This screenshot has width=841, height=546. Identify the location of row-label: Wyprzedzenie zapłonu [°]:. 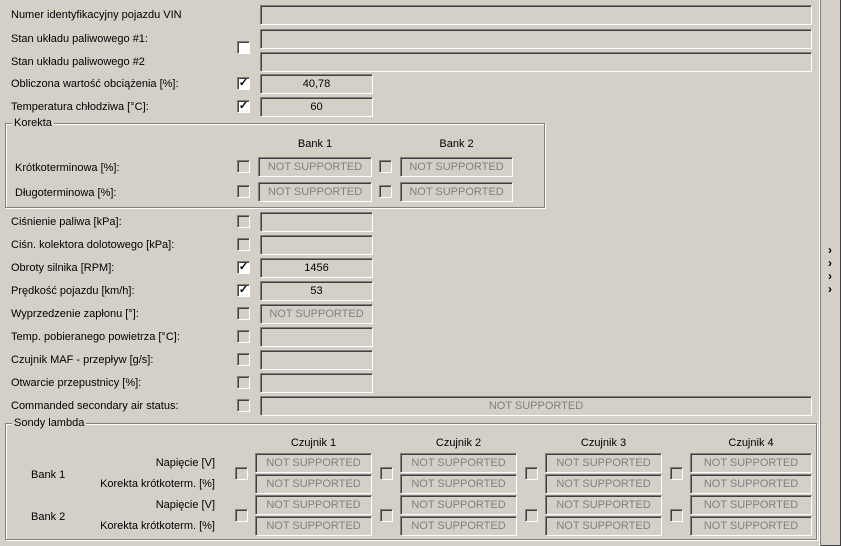
(75, 314).